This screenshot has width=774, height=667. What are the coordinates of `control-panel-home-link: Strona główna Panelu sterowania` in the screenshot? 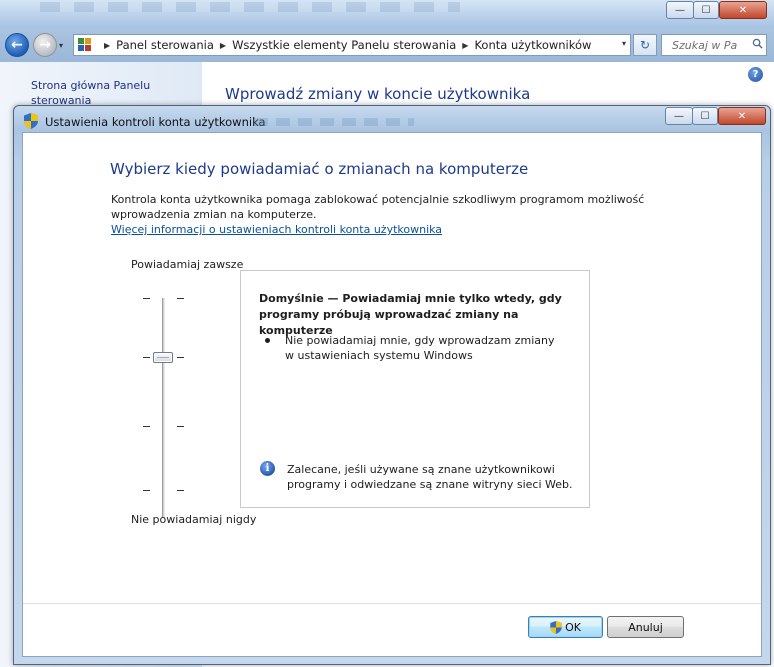 It's located at (111, 93).